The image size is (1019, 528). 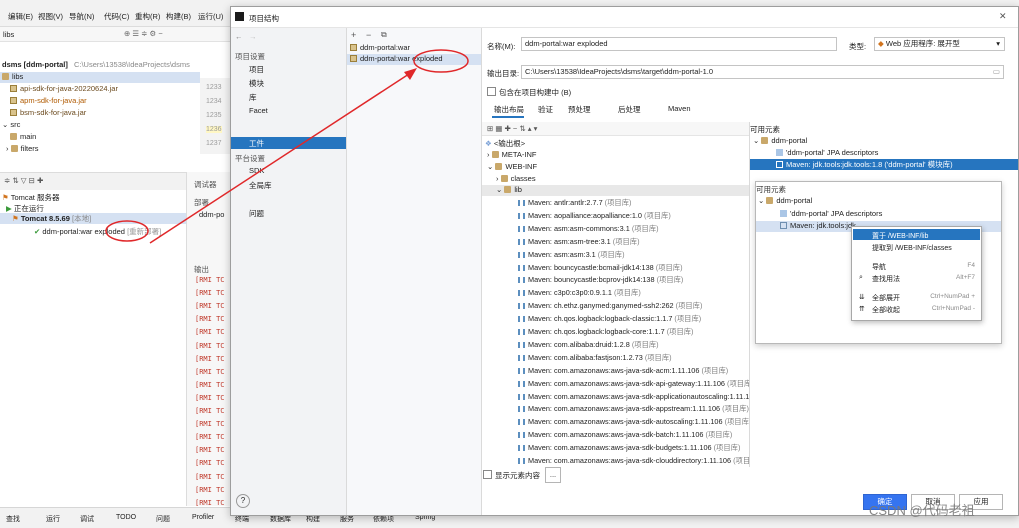 What do you see at coordinates (127, 231) in the screenshot?
I see `annotation-circle-services` at bounding box center [127, 231].